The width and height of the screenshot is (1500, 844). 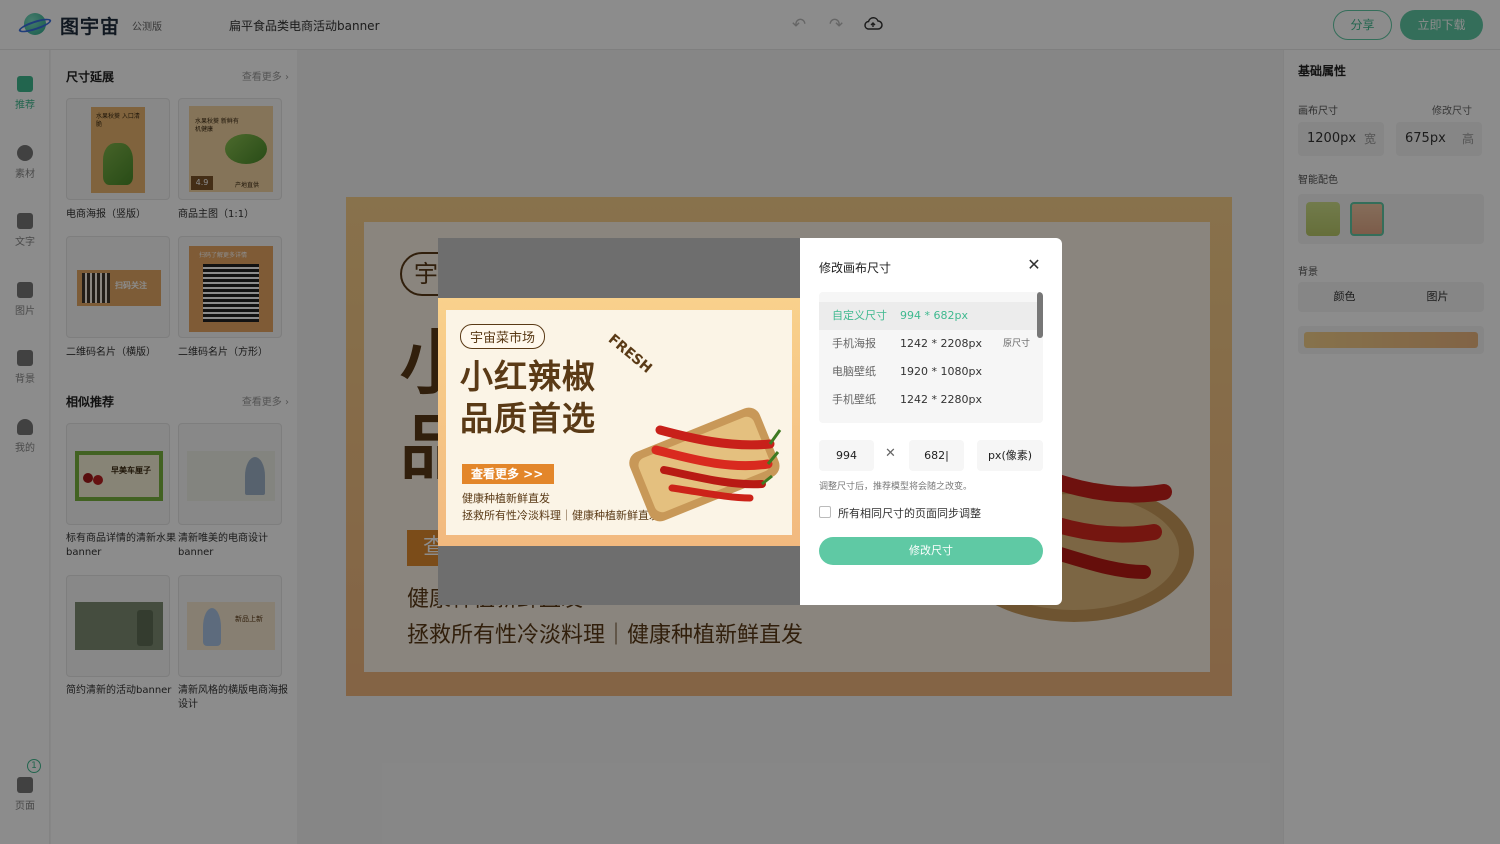 What do you see at coordinates (928, 344) in the screenshot?
I see `preset-row-phone-poster: 手机海报 1242 * 2208px 原尺寸` at bounding box center [928, 344].